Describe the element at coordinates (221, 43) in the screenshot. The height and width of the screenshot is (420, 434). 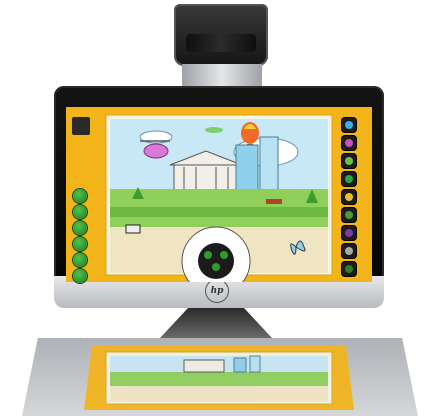
I see `projector-lens` at that location.